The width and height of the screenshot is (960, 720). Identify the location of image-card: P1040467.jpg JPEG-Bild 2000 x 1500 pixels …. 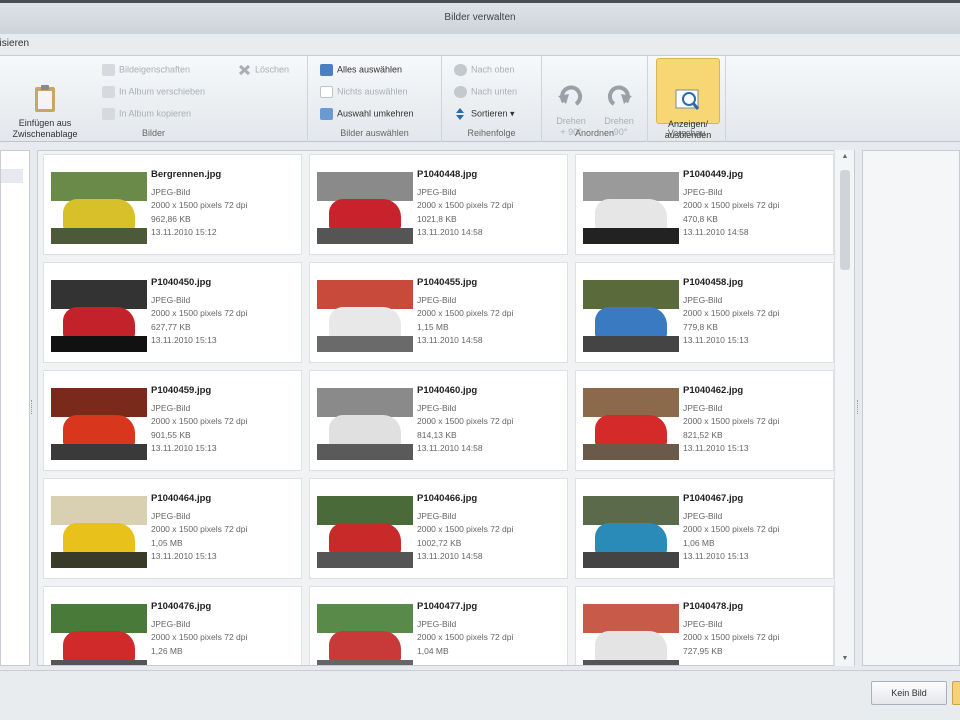
(704, 528).